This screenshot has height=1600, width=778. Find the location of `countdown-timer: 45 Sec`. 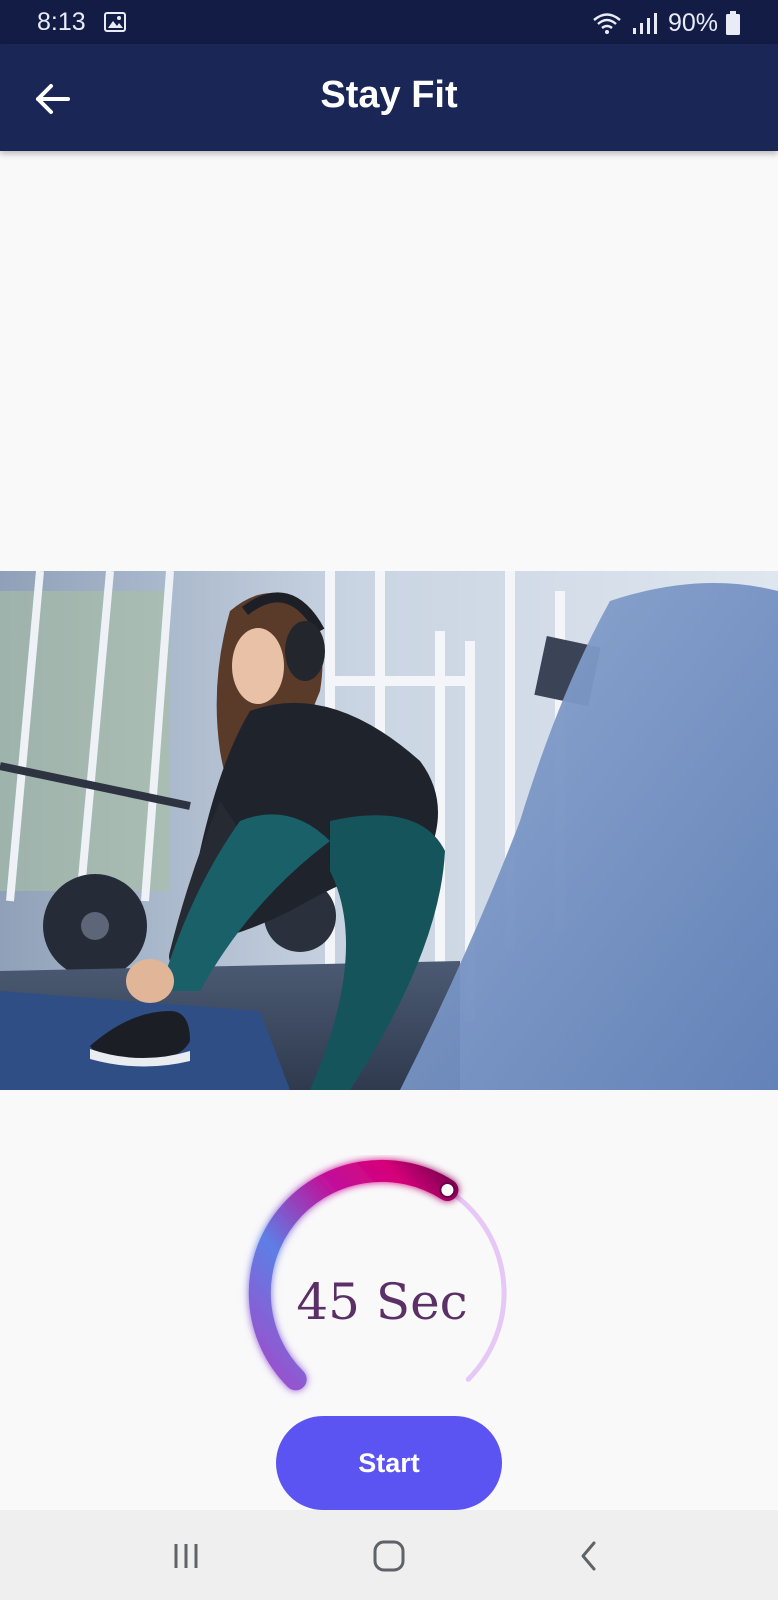

countdown-timer: 45 Sec is located at coordinates (382, 1280).